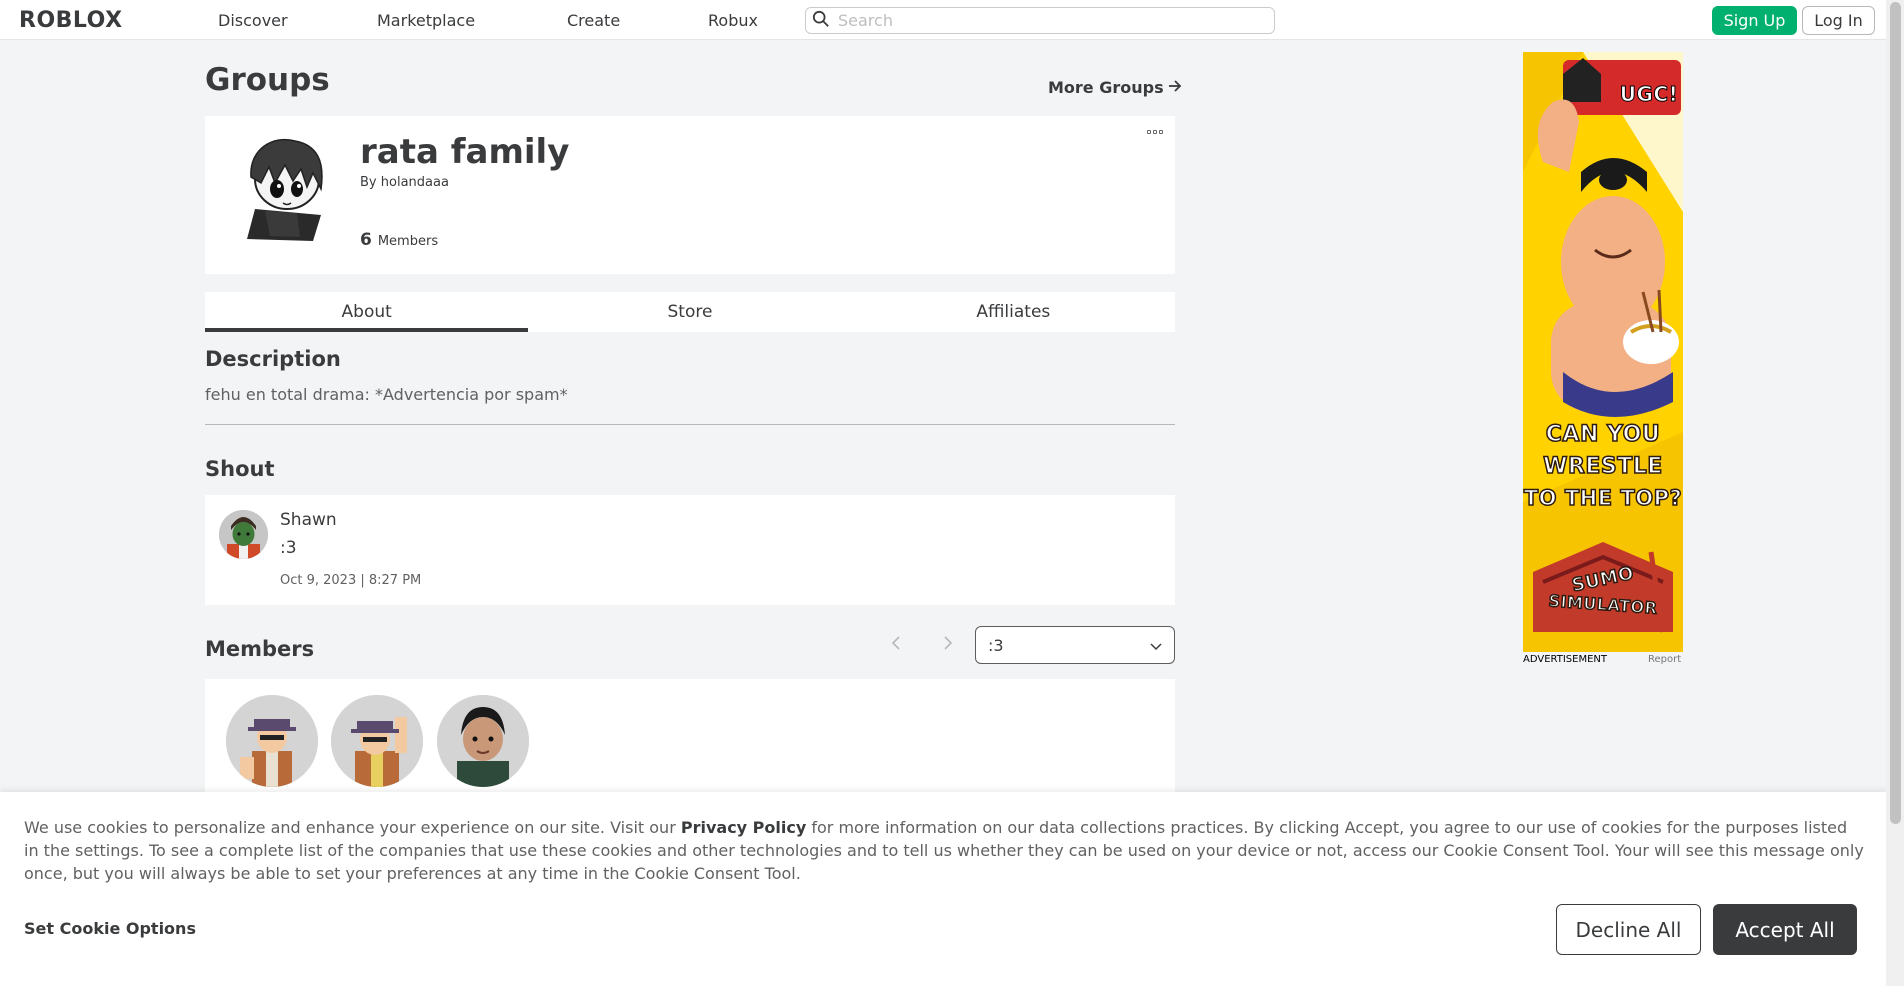 The height and width of the screenshot is (986, 1904). Describe the element at coordinates (821, 21) in the screenshot. I see `search-icon` at that location.